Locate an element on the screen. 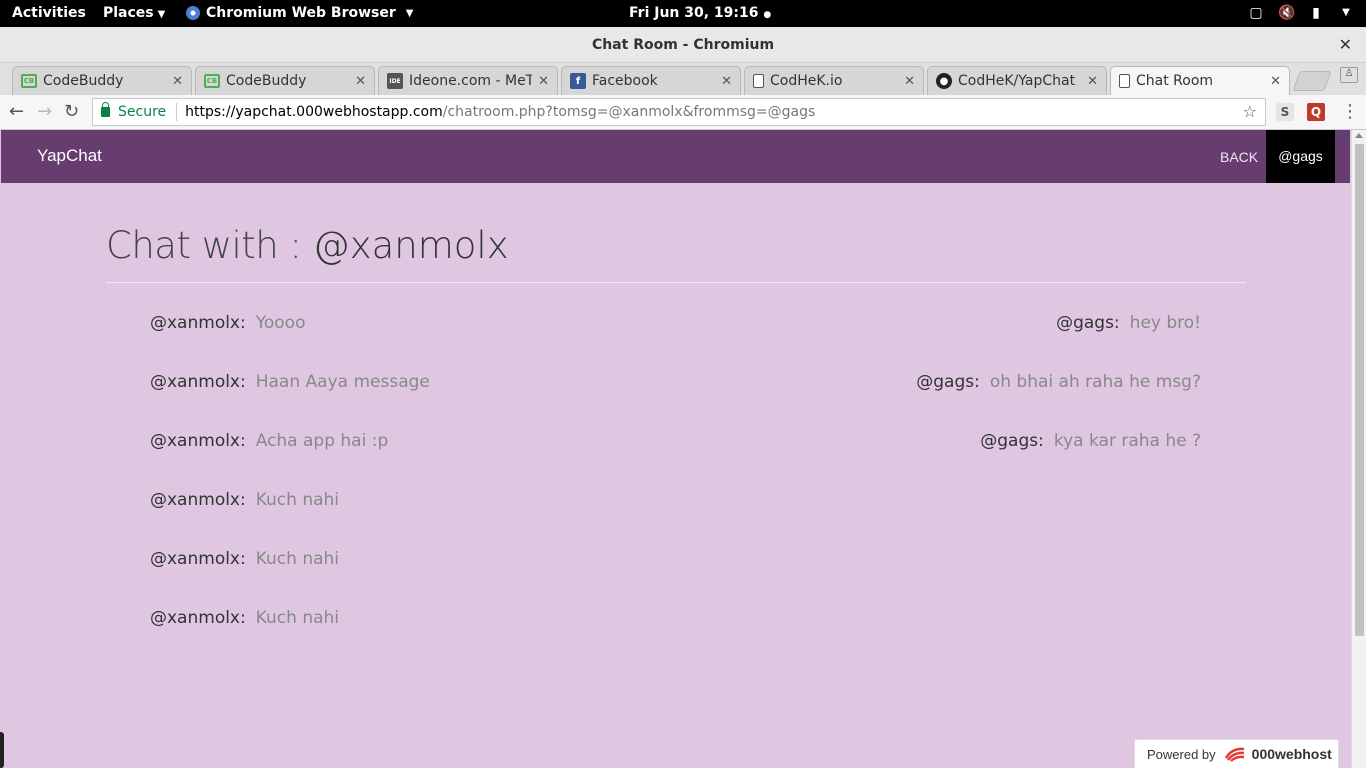  places-menu: Places ▼ is located at coordinates (134, 13).